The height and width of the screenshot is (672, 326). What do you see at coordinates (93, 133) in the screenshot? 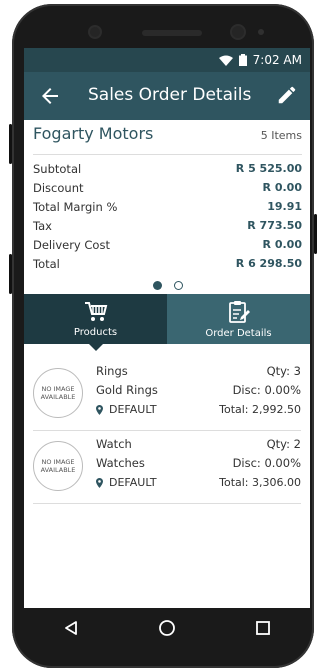
I see `customer-name: Fogarty Motors` at bounding box center [93, 133].